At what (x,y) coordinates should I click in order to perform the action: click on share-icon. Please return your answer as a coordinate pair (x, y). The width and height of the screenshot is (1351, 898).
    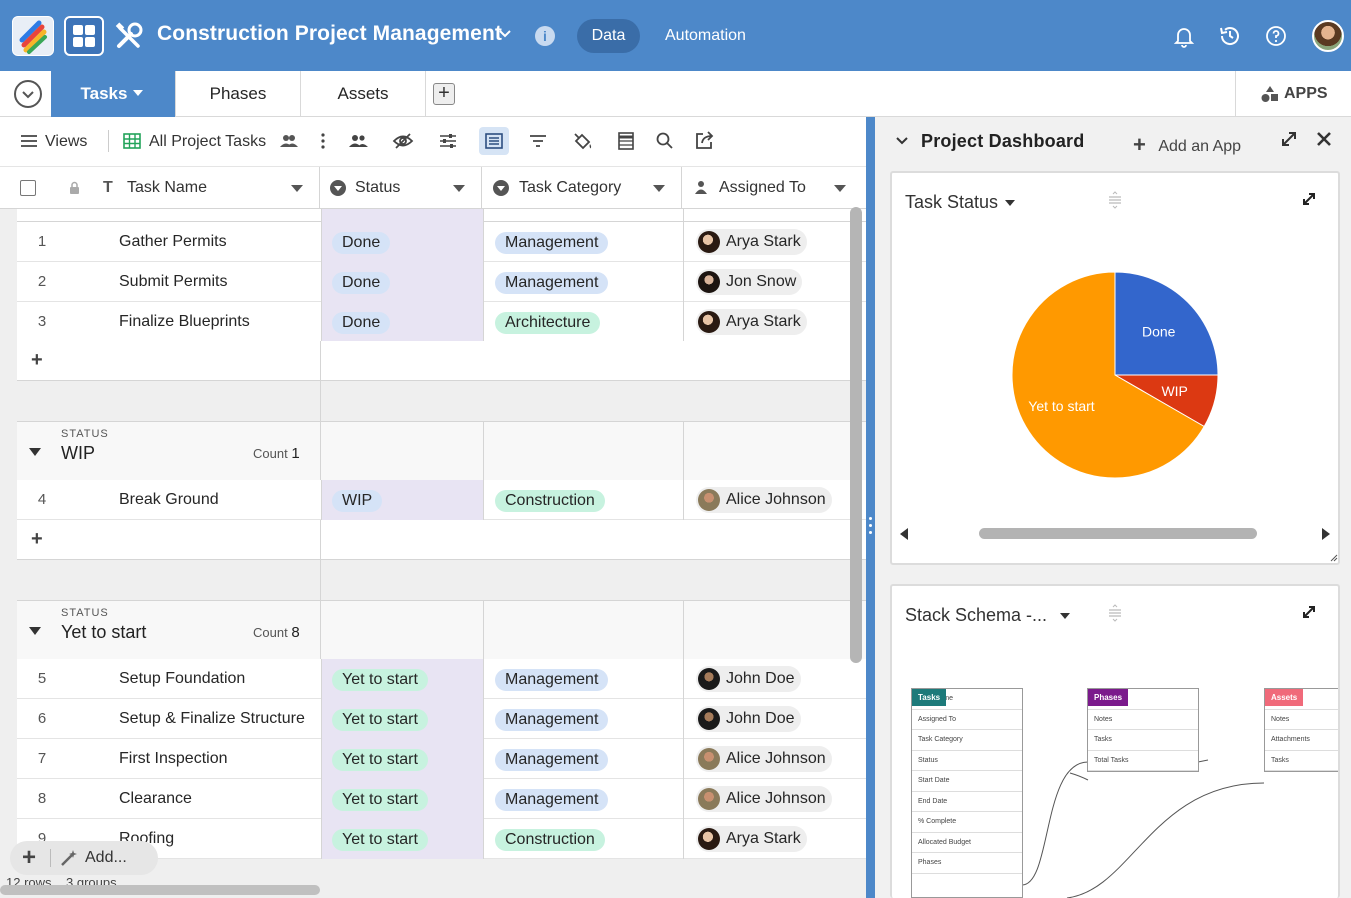
    Looking at the image, I should click on (704, 141).